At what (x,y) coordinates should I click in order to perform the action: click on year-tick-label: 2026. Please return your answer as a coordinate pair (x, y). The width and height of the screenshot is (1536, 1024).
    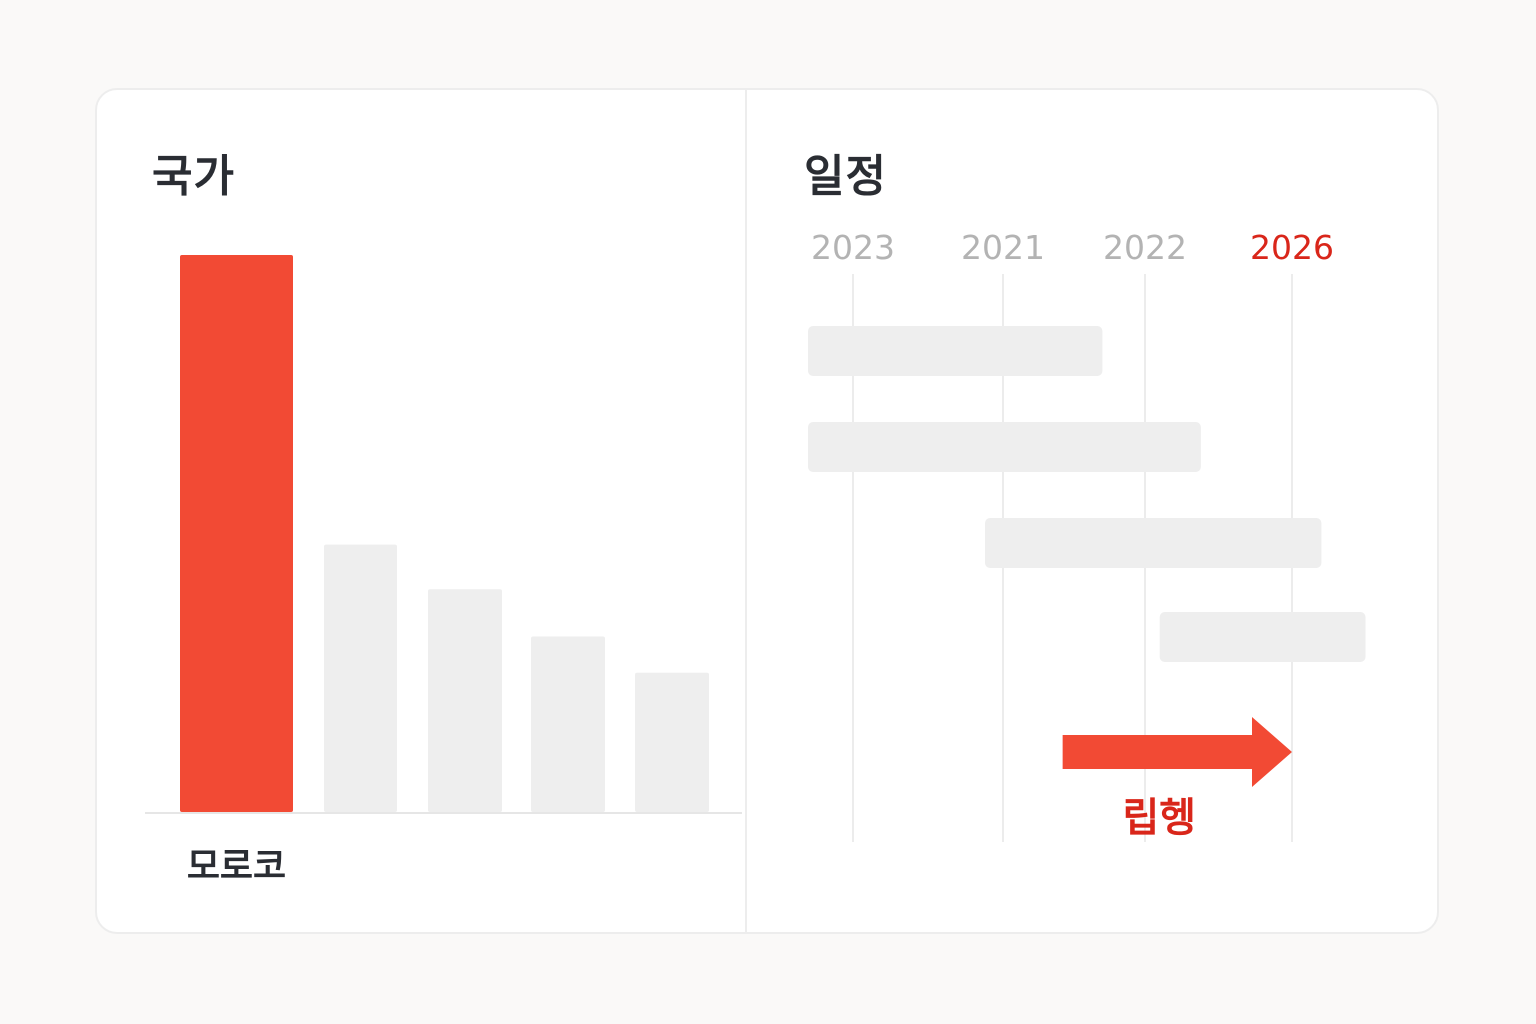
    Looking at the image, I should click on (1292, 247).